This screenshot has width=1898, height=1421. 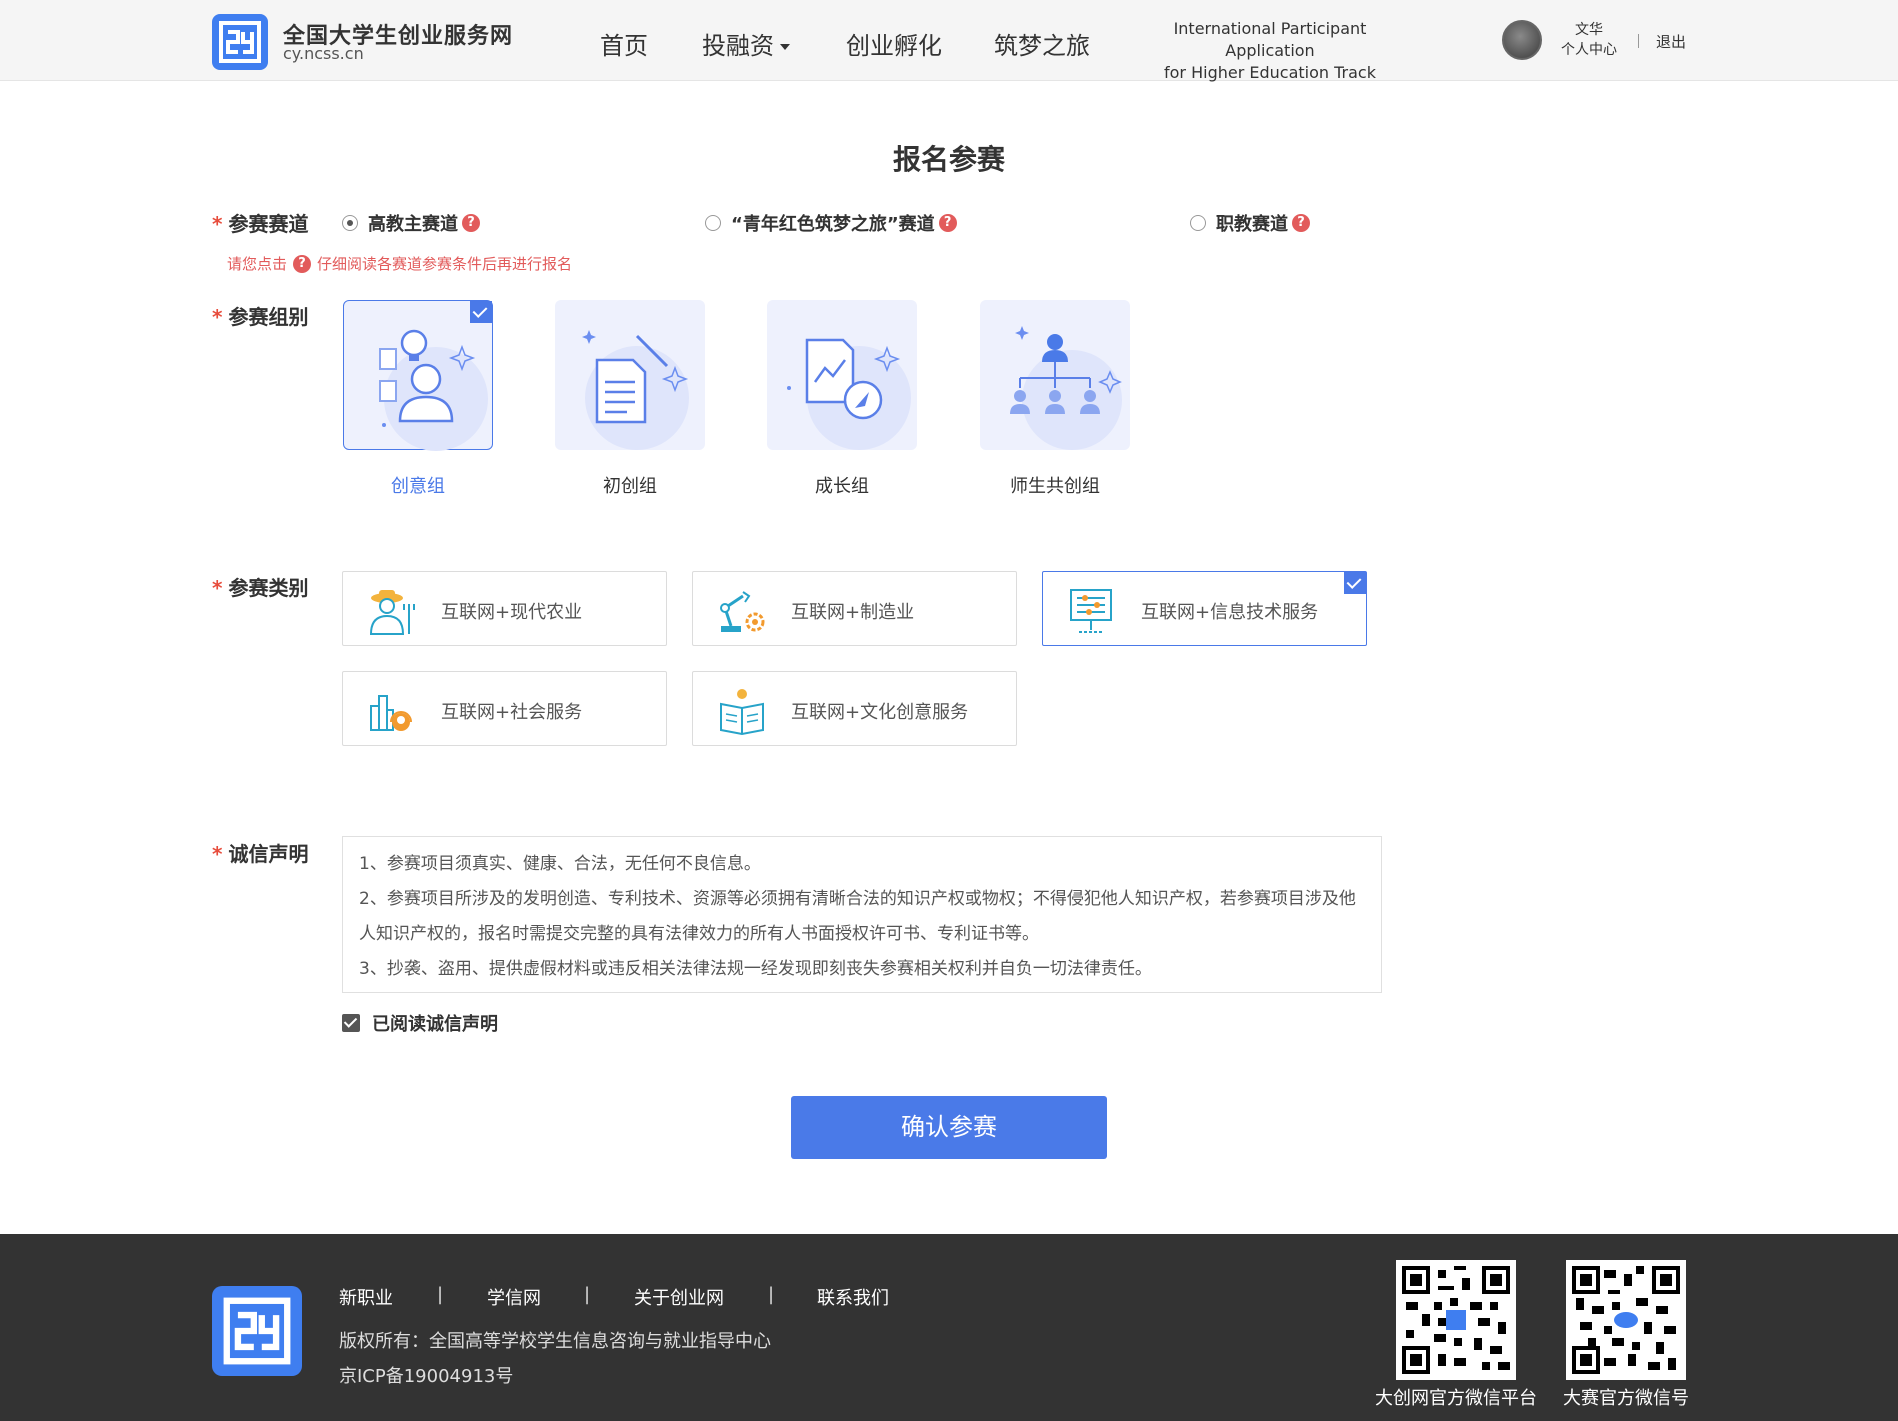 I want to click on footer-link-contact: 联系我们, so click(x=853, y=1297).